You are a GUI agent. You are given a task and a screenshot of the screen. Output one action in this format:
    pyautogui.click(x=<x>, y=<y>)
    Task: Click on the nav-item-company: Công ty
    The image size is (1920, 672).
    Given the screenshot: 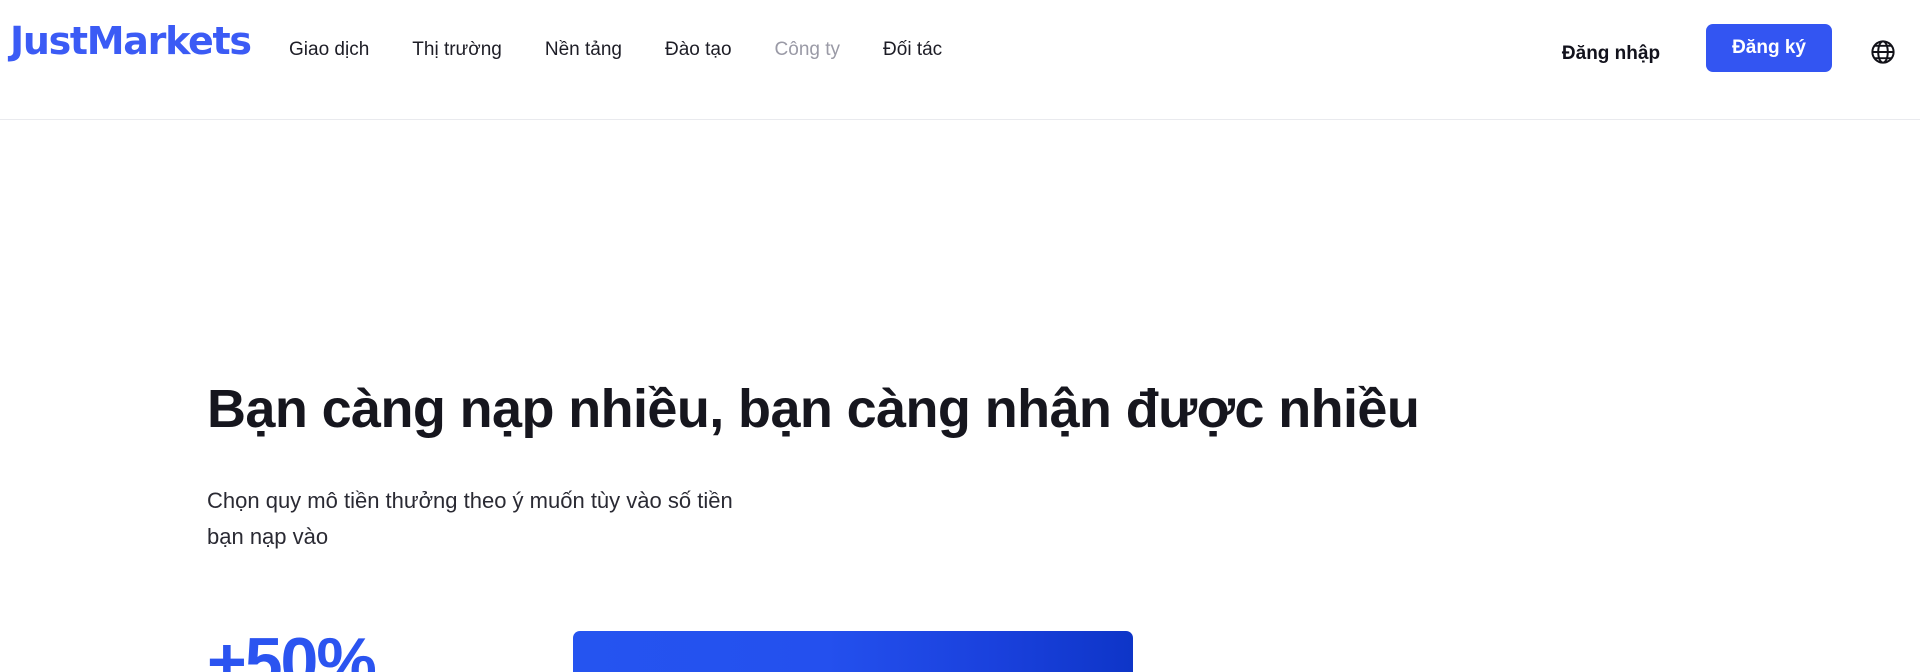 What is the action you would take?
    pyautogui.click(x=807, y=50)
    